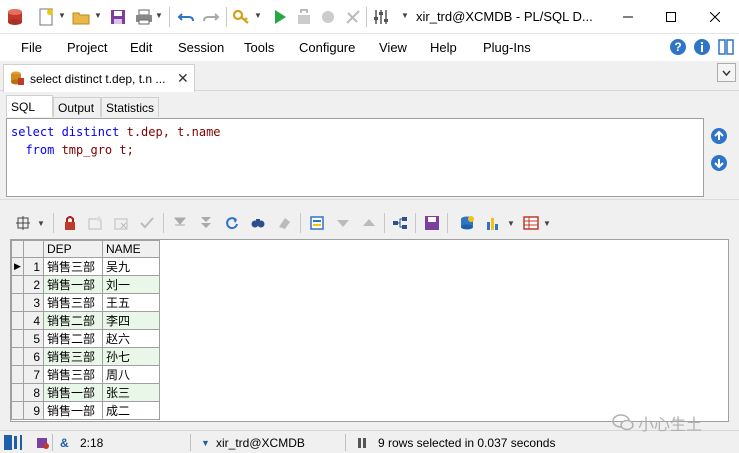 The image size is (739, 453). What do you see at coordinates (206, 223) in the screenshot?
I see `last-page-icon` at bounding box center [206, 223].